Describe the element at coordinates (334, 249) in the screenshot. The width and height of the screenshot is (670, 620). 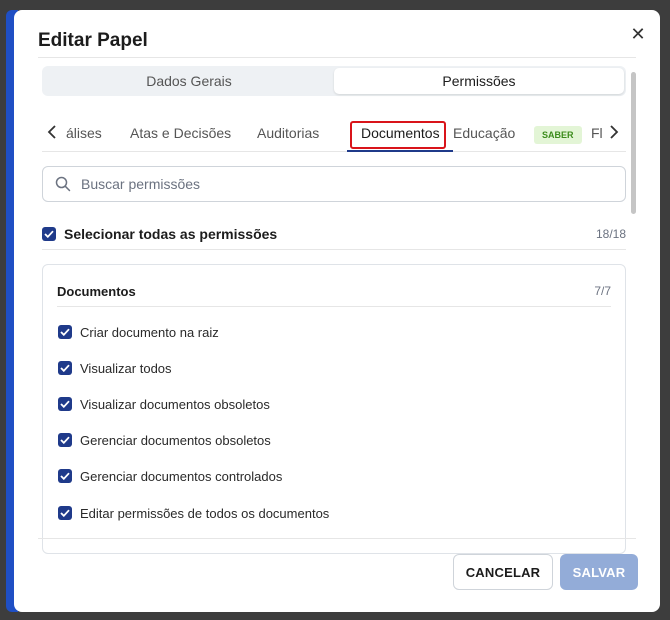
I see `select-all-divider` at that location.